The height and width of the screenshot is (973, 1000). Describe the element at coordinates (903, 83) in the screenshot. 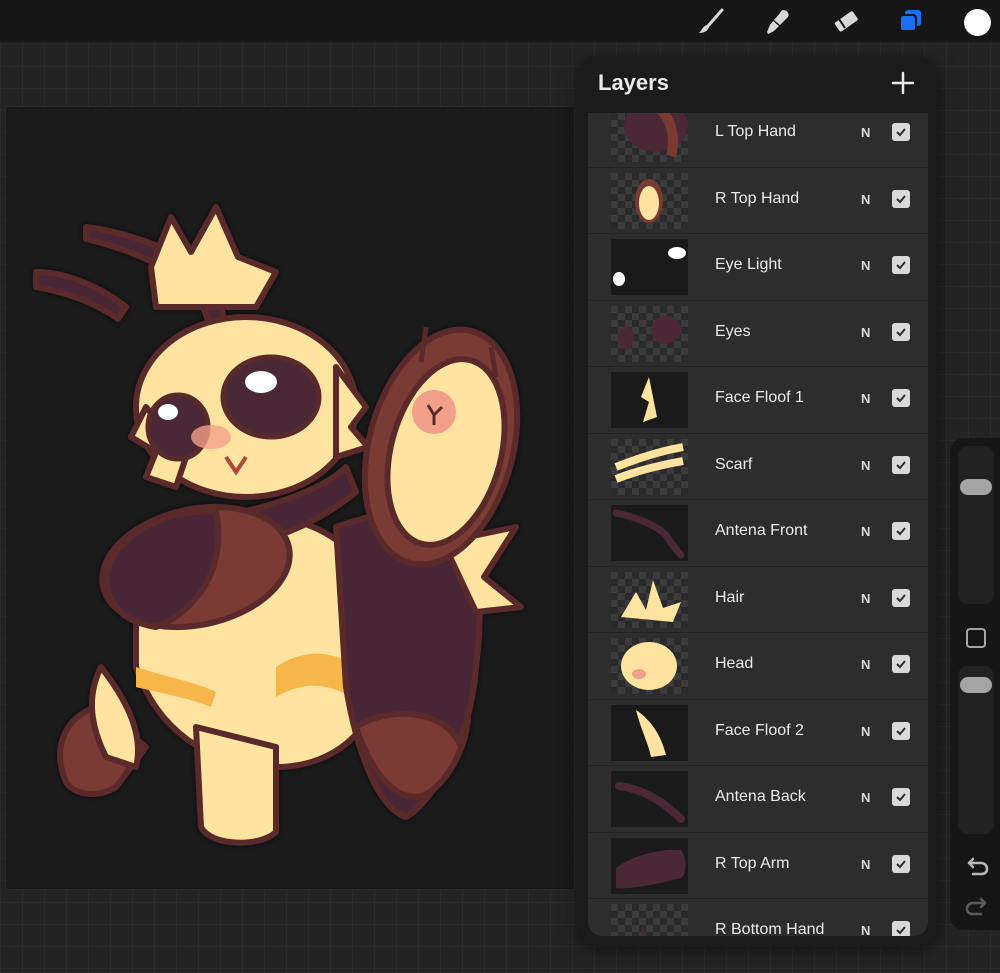

I see `add-layer-button` at that location.